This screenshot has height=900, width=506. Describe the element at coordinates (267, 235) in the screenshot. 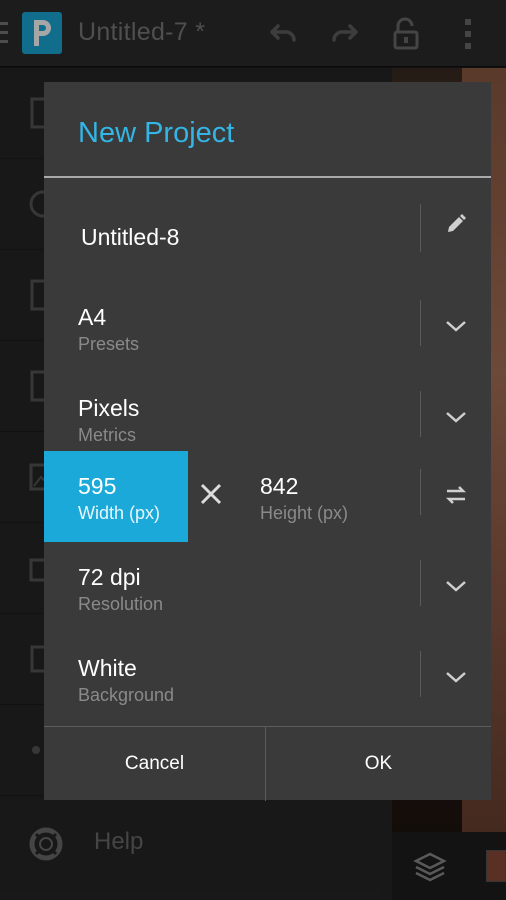

I see `project-name-row: Untitled-8` at that location.